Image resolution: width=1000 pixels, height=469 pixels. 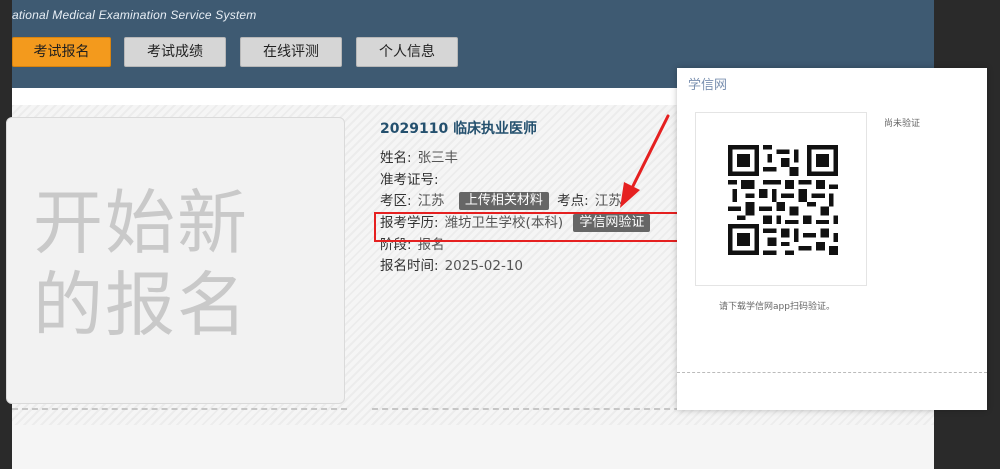 I want to click on area-label: 考区:, so click(x=396, y=201).